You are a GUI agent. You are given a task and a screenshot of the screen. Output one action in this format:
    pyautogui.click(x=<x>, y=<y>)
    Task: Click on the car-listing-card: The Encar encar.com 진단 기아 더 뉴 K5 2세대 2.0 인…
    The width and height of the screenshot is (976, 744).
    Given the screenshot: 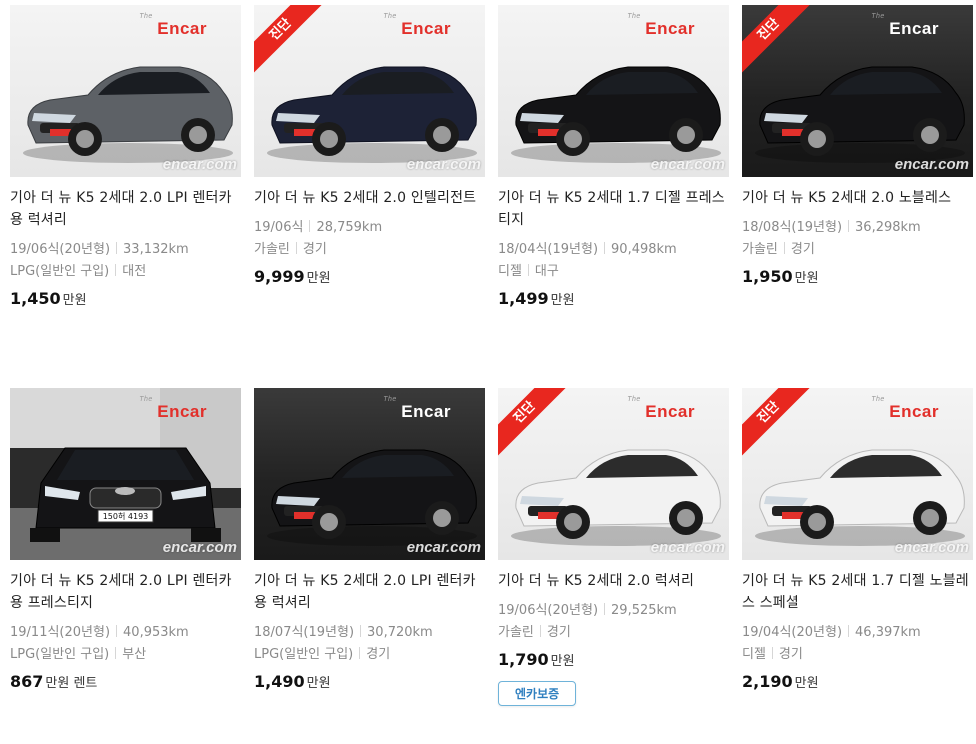 What is the action you would take?
    pyautogui.click(x=369, y=145)
    